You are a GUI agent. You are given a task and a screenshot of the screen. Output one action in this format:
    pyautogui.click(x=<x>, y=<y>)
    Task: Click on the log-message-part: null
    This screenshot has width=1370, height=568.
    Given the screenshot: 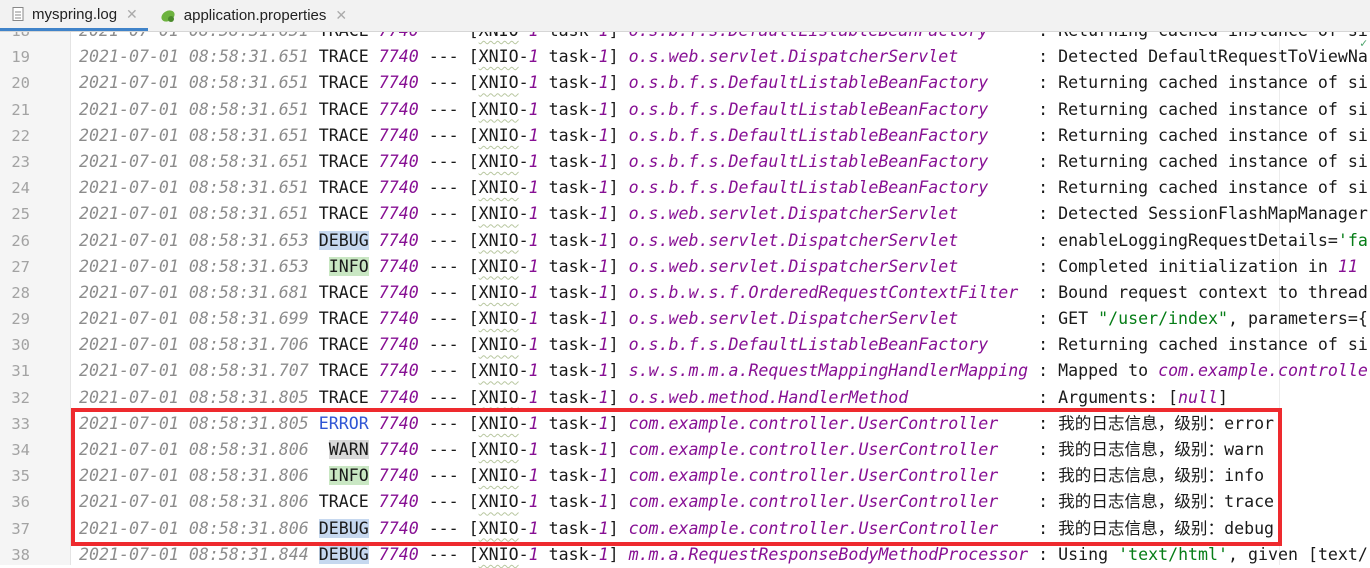 What is the action you would take?
    pyautogui.click(x=1198, y=397)
    